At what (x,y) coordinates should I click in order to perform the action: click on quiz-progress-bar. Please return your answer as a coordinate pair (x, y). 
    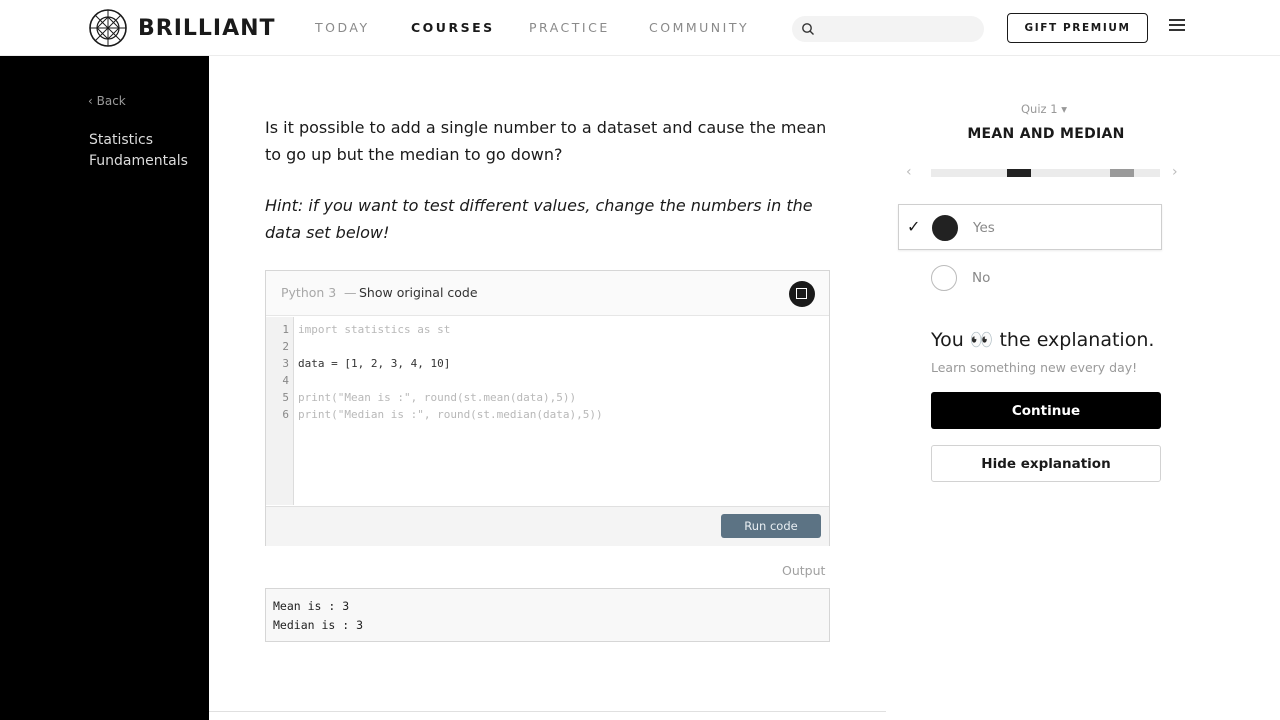
    Looking at the image, I should click on (1045, 173).